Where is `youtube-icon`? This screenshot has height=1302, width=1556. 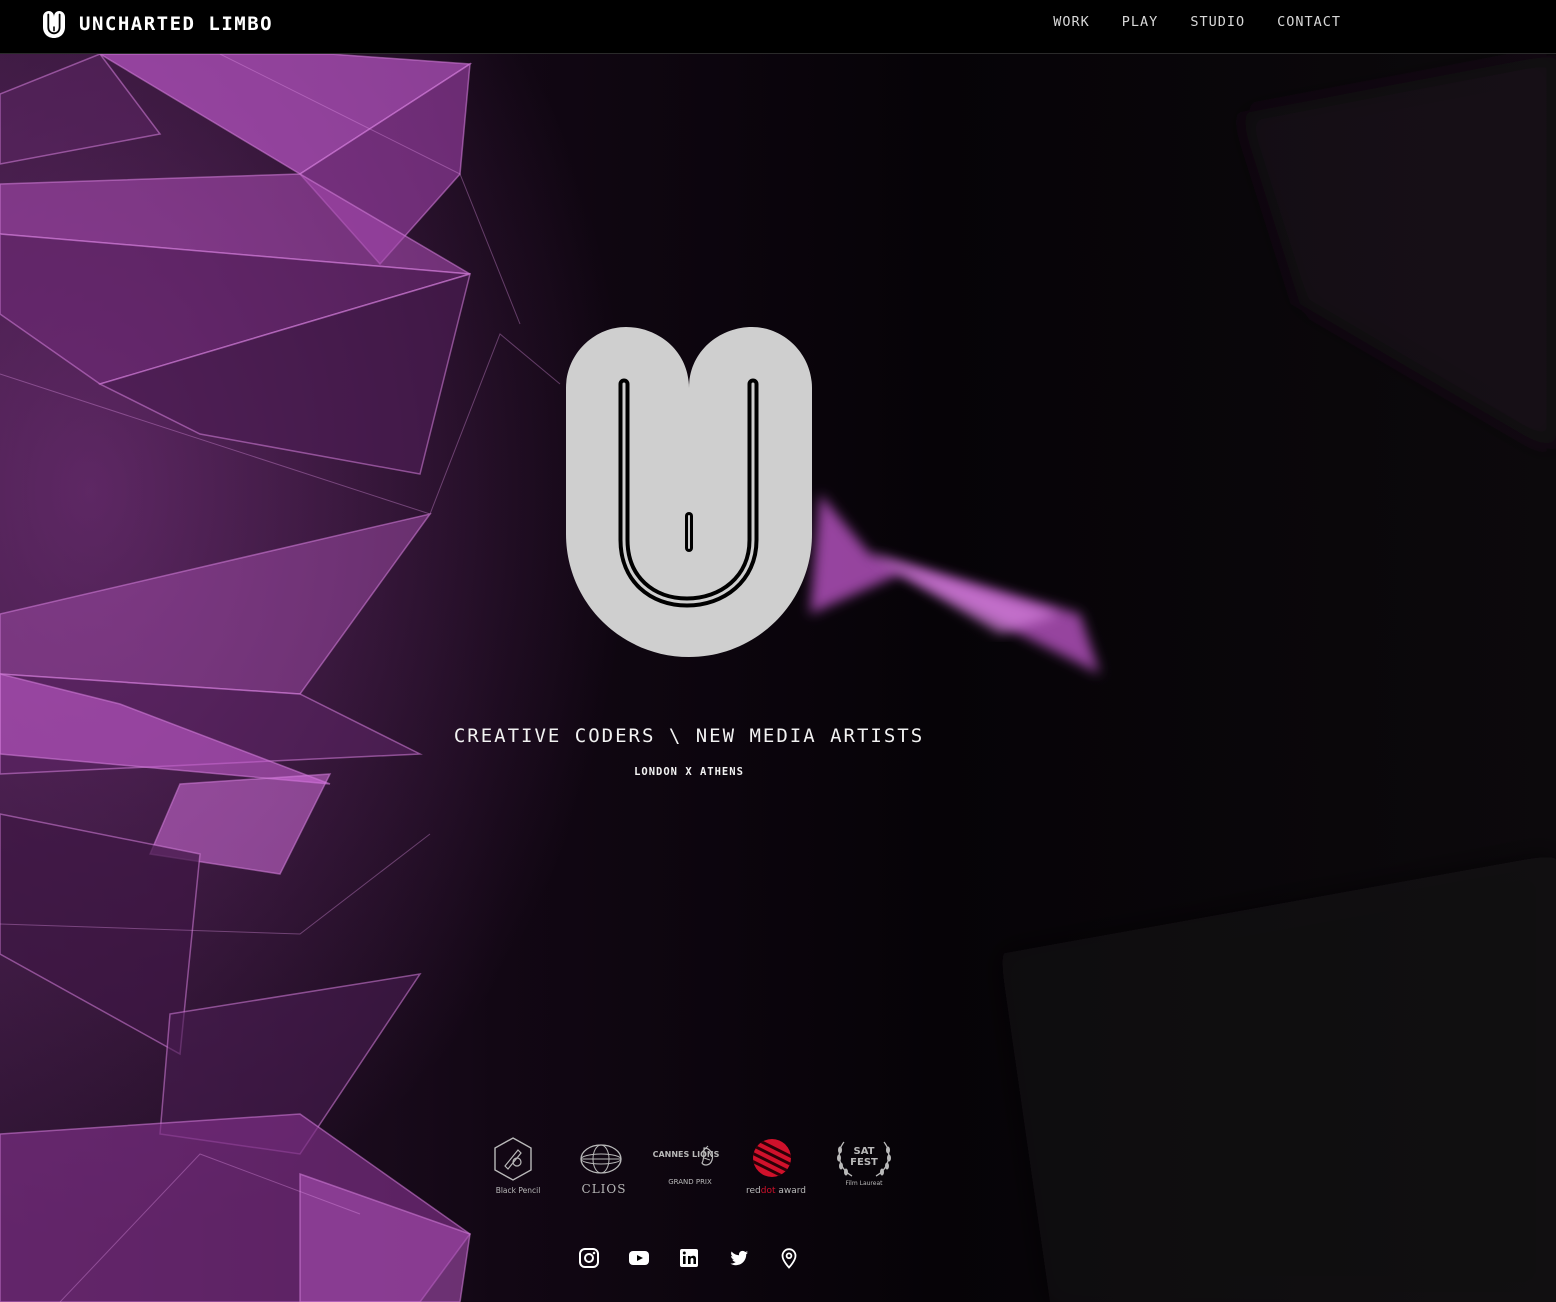
youtube-icon is located at coordinates (639, 1258).